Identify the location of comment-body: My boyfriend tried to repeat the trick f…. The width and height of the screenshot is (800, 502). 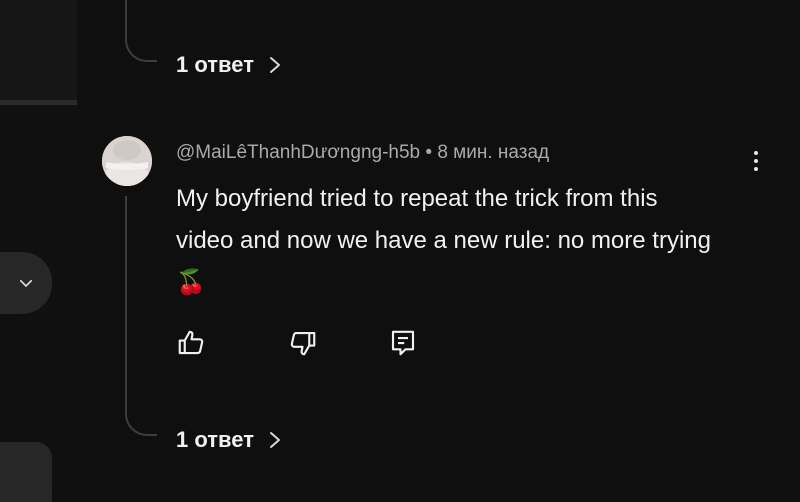
(443, 219).